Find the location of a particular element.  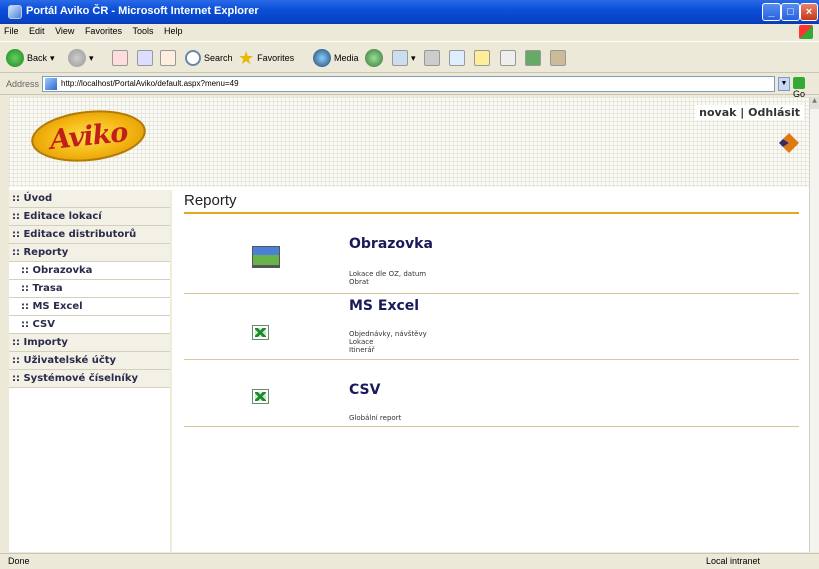

report-title: MS Excel is located at coordinates (384, 306).